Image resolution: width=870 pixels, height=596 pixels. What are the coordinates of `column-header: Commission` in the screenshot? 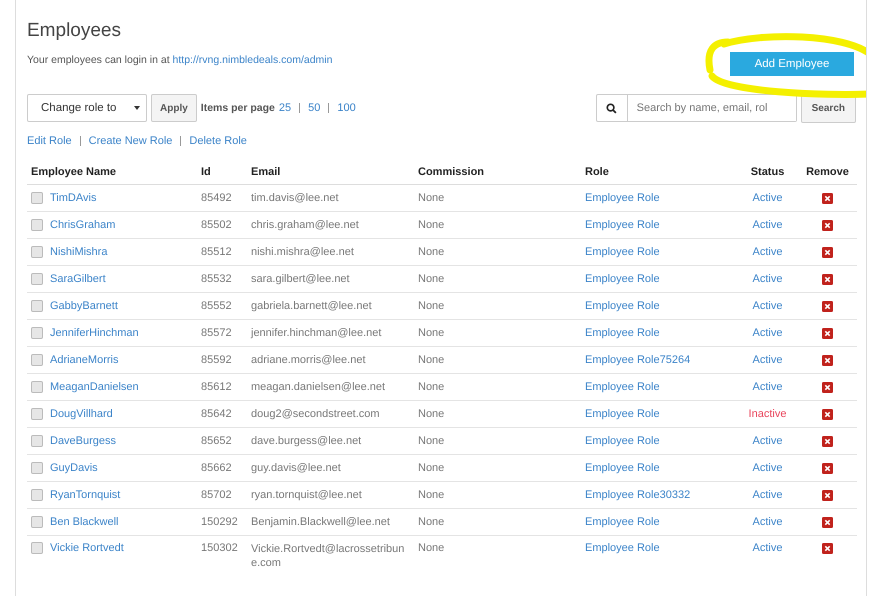 It's located at (451, 172).